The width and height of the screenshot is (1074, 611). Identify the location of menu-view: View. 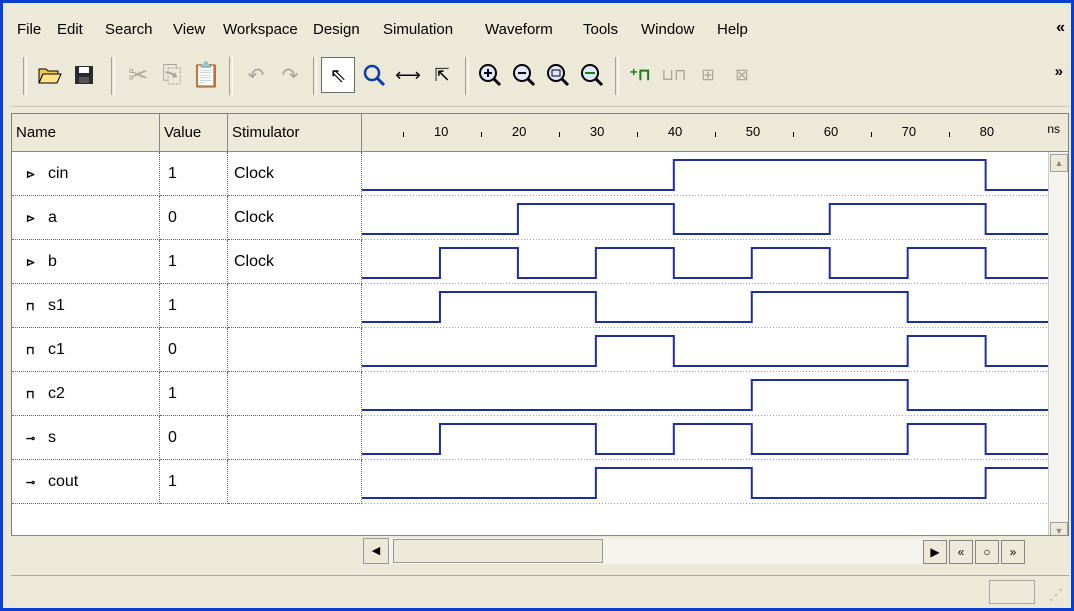
(189, 29).